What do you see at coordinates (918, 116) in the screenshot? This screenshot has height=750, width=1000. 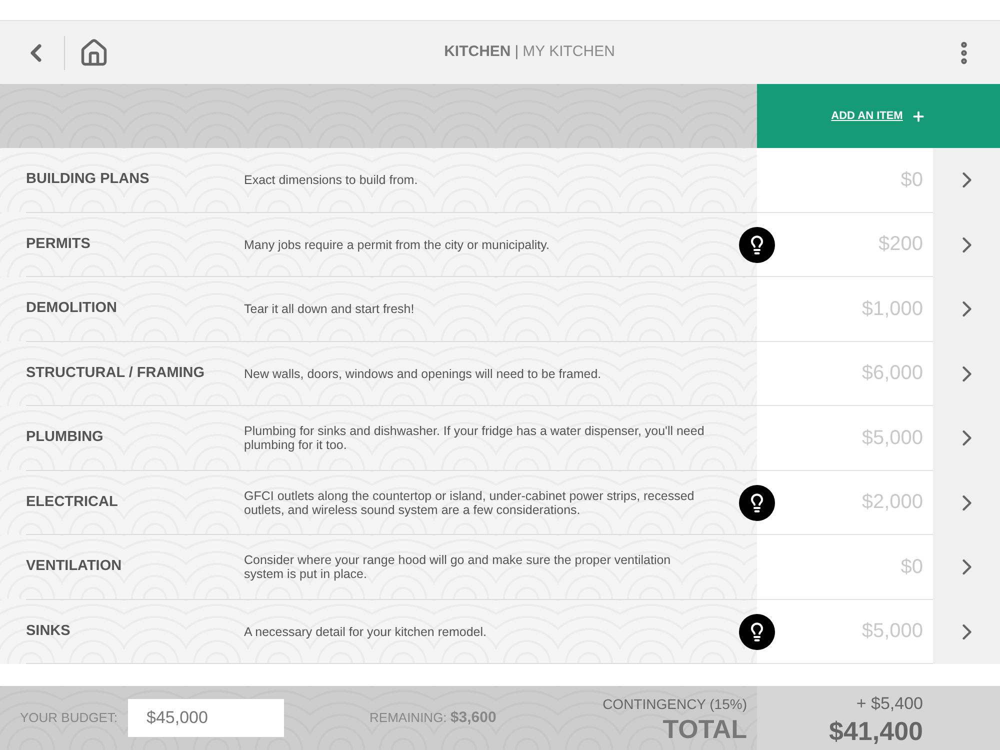 I see `plus-icon` at bounding box center [918, 116].